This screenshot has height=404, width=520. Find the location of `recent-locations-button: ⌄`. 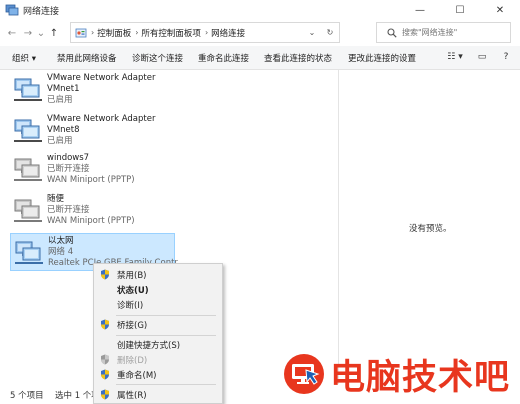

recent-locations-button: ⌄ is located at coordinates (41, 33).